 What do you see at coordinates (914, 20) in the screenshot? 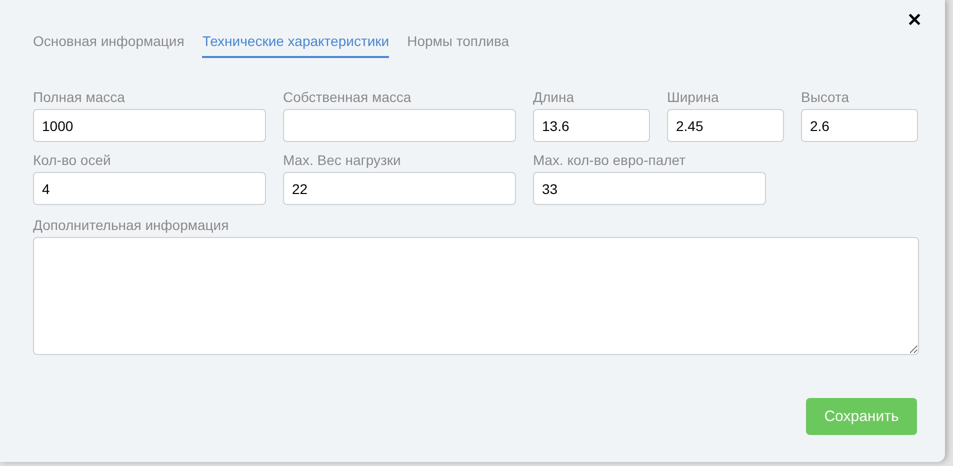
I see `close-button: ✕` at bounding box center [914, 20].